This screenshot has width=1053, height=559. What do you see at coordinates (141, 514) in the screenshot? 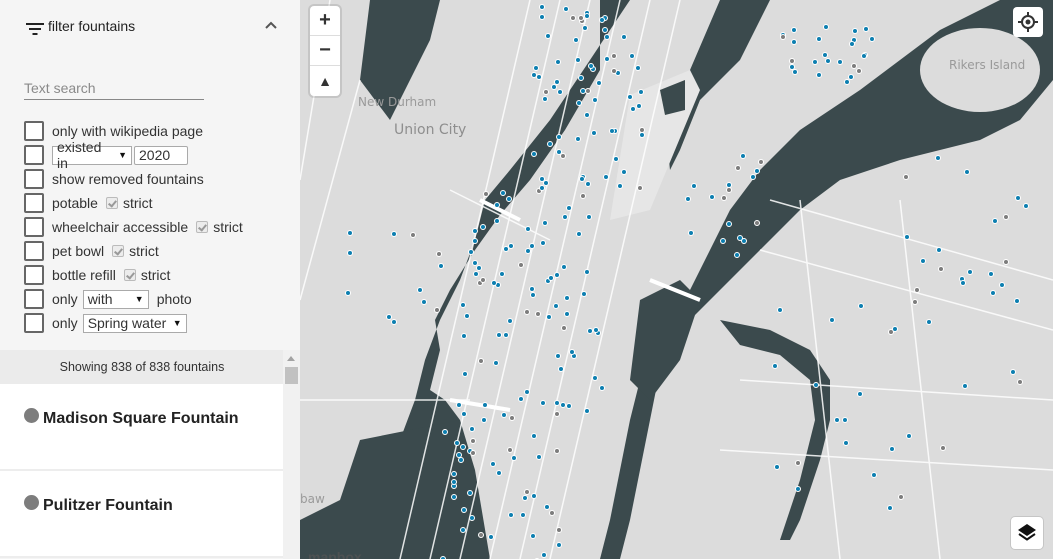
I see `result-item: Pulitzer Fountain` at bounding box center [141, 514].